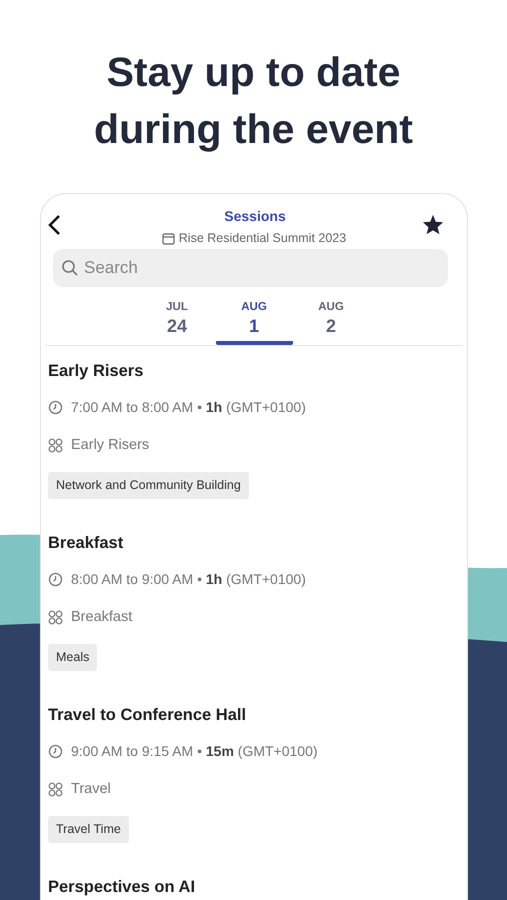 The height and width of the screenshot is (900, 507). I want to click on event-name: Rise Residential Summit 2023, so click(262, 238).